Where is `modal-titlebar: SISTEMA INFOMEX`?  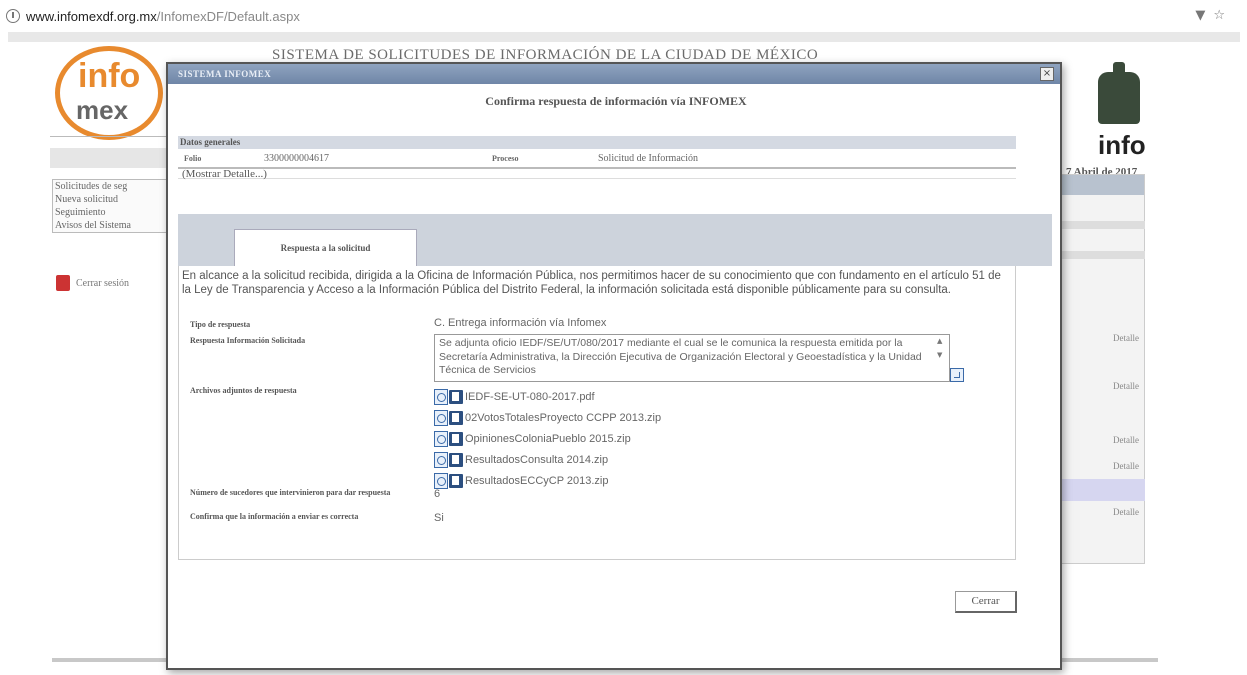
modal-titlebar: SISTEMA INFOMEX is located at coordinates (614, 74).